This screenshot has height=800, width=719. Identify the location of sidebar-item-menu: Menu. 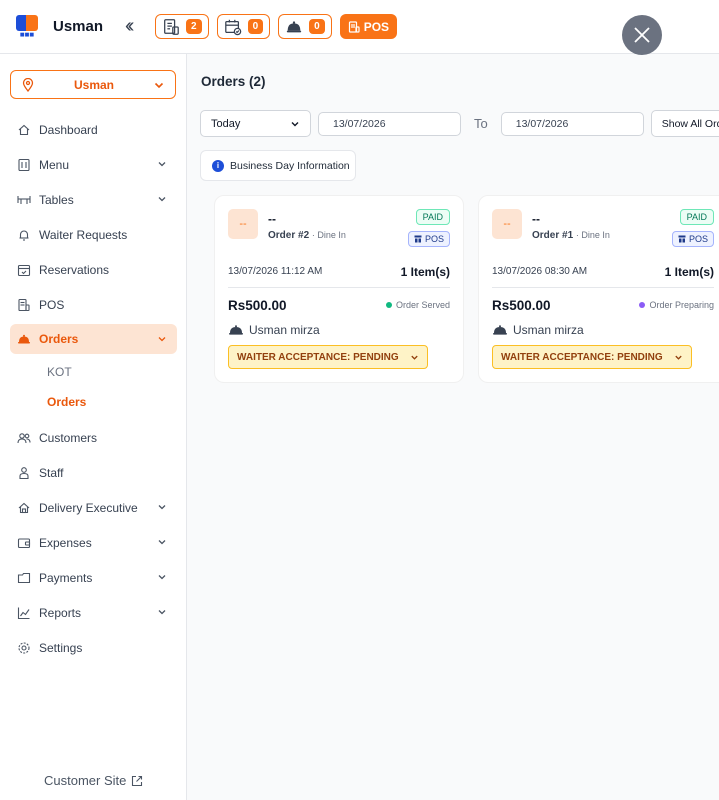
(93, 164).